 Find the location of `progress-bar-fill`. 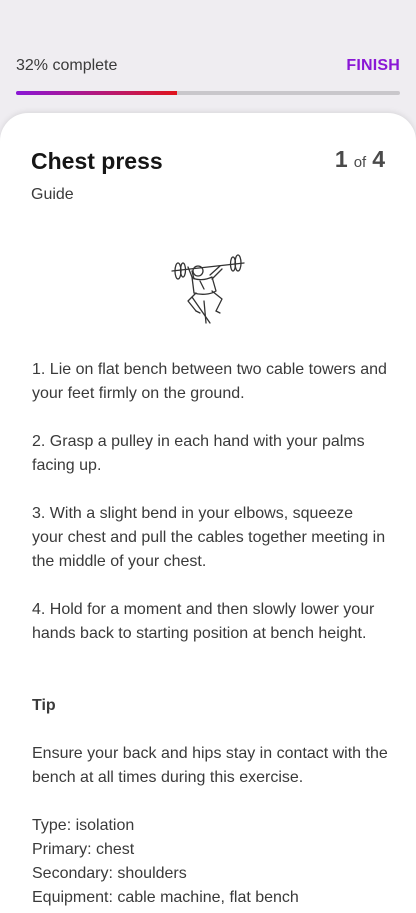

progress-bar-fill is located at coordinates (97, 93).